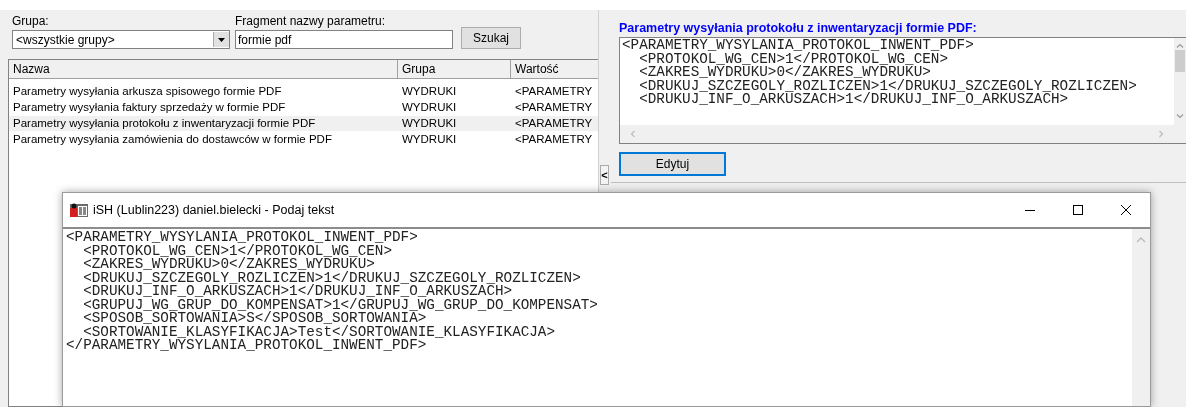 The width and height of the screenshot is (1186, 407). Describe the element at coordinates (454, 69) in the screenshot. I see `column-header: Grupa` at that location.